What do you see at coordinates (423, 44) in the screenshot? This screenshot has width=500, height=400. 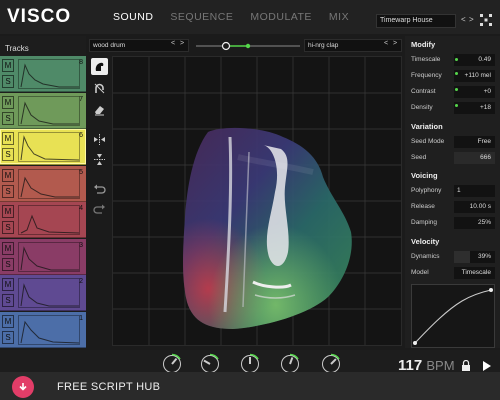 I see `modify-title: Modify` at bounding box center [423, 44].